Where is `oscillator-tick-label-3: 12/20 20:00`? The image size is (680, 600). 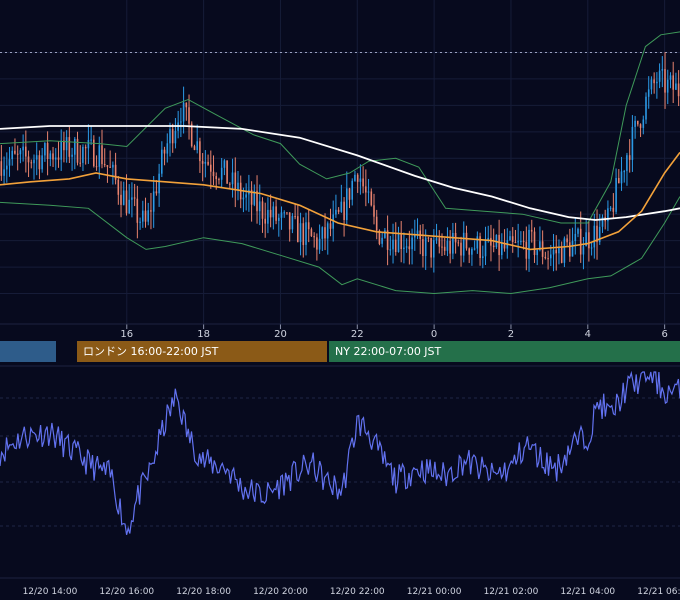 oscillator-tick-label-3: 12/20 20:00 is located at coordinates (280, 592).